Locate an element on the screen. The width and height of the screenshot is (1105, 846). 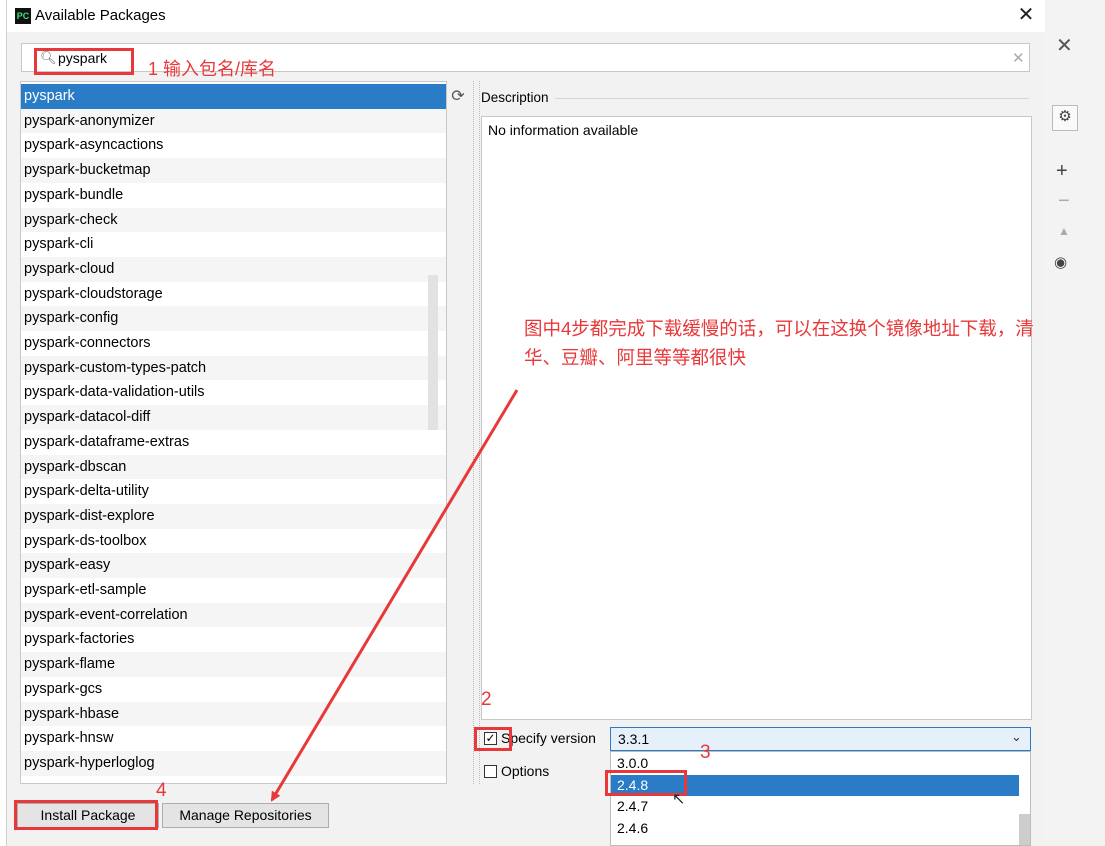
annotation-arrow is located at coordinates (394, 595).